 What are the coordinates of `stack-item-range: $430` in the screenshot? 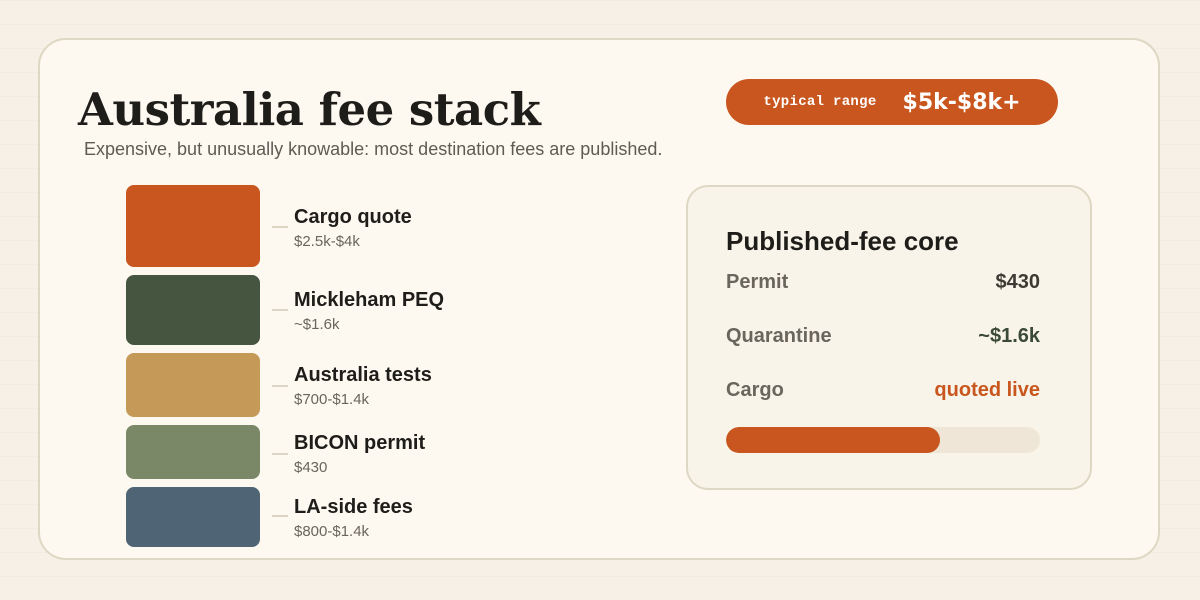 It's located at (311, 467).